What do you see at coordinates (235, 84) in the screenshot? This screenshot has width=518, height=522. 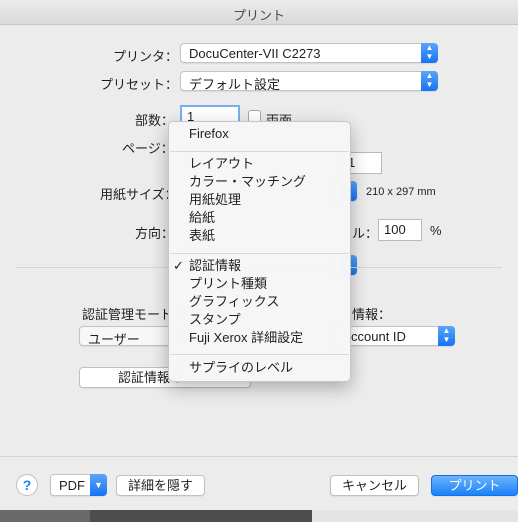 I see `preset-value: デフォルト設定` at bounding box center [235, 84].